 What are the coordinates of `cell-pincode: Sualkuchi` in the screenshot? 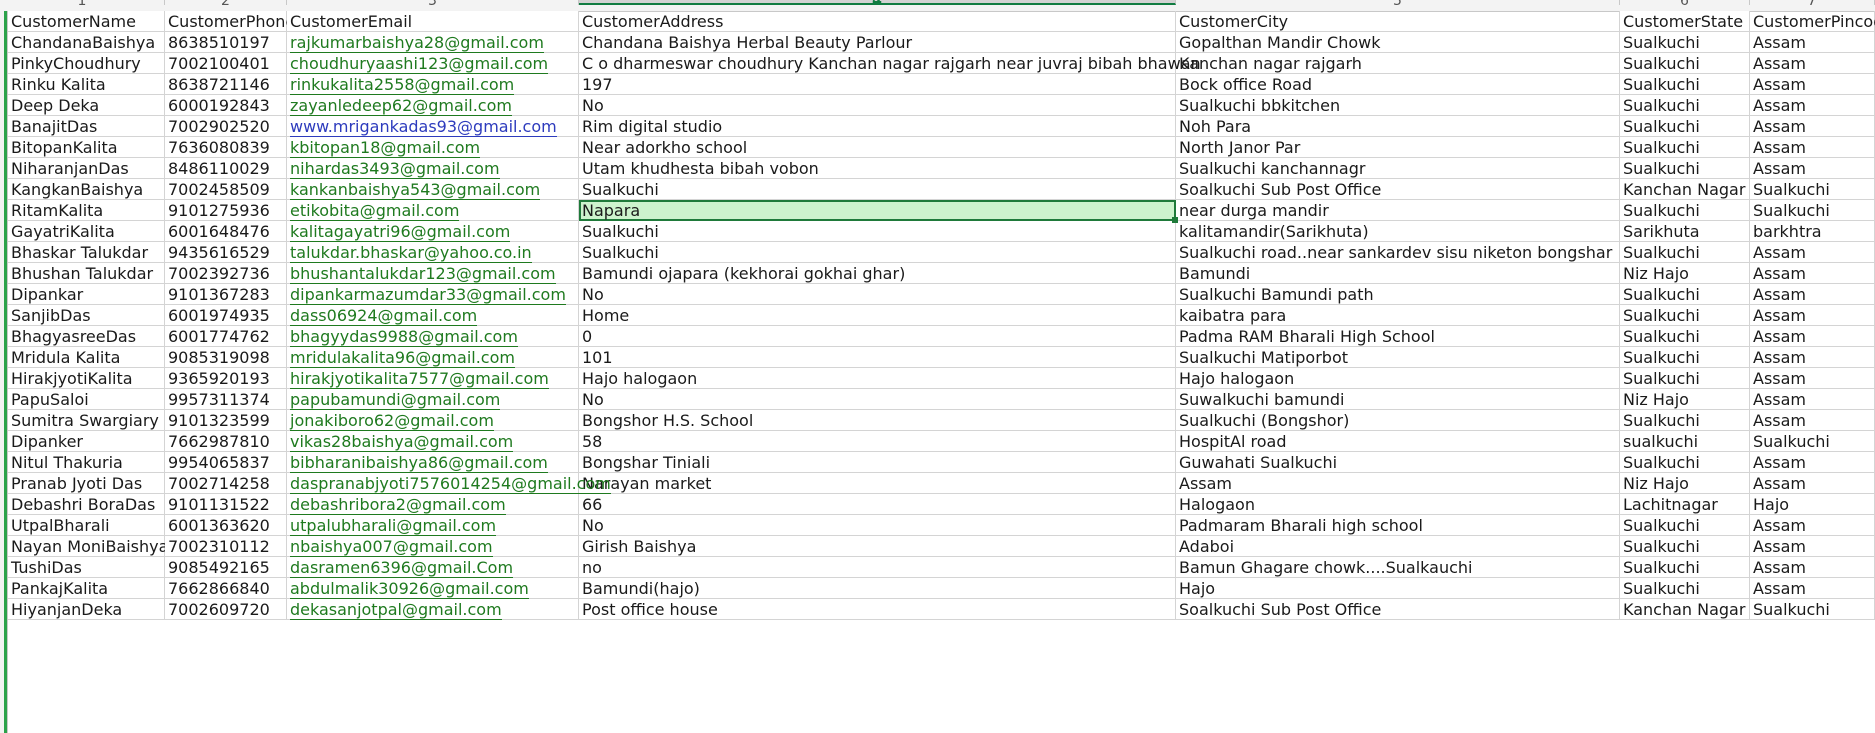 It's located at (1812, 210).